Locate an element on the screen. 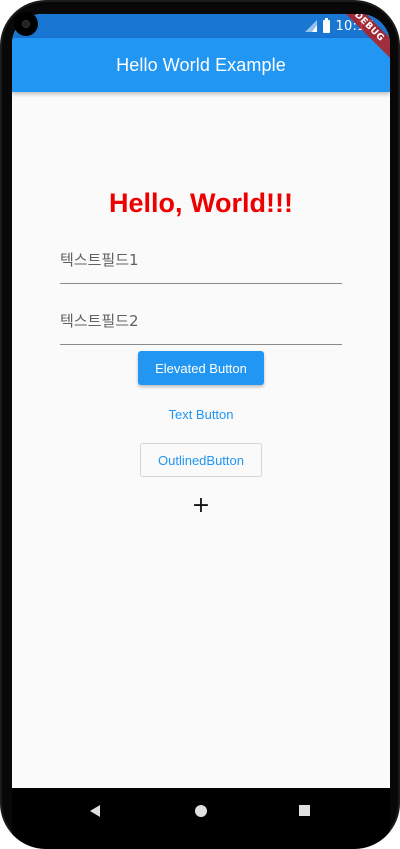 Image resolution: width=400 pixels, height=849 pixels. system-nav-bar is located at coordinates (201, 818).